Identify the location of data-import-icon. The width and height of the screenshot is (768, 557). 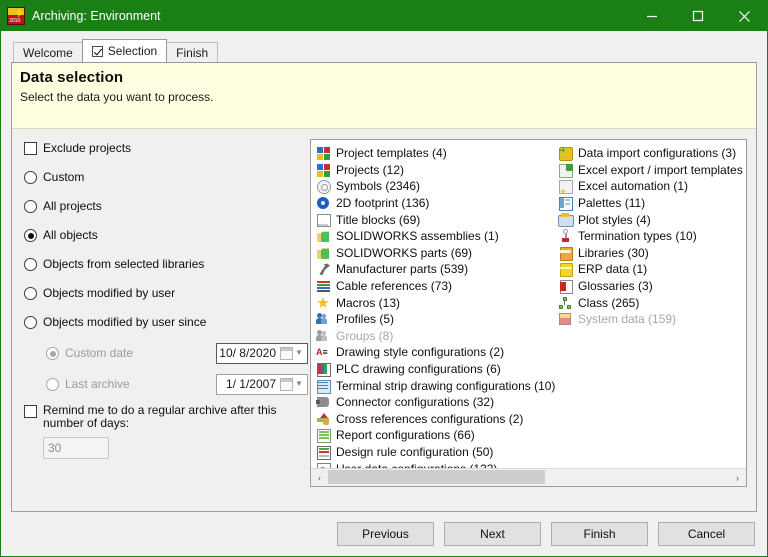
(566, 154).